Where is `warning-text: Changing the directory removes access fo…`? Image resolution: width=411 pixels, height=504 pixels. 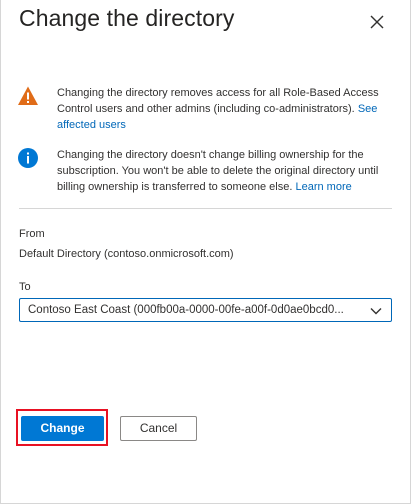
warning-text: Changing the directory removes access fo… is located at coordinates (218, 101).